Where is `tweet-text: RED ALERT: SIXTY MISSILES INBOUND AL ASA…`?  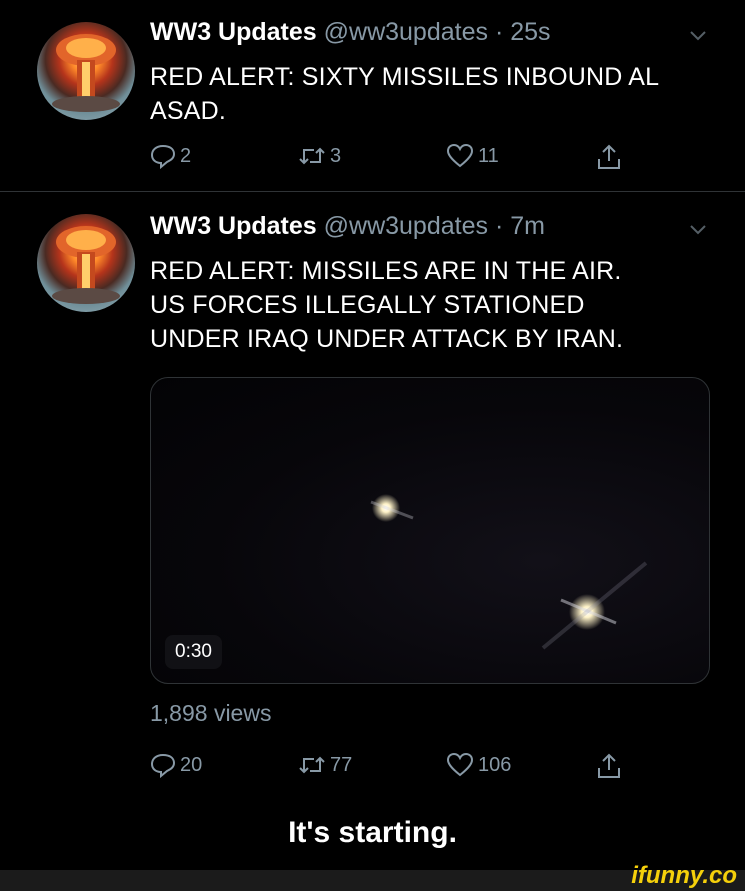
tweet-text: RED ALERT: SIXTY MISSILES INBOUND AL ASA… is located at coordinates (435, 94).